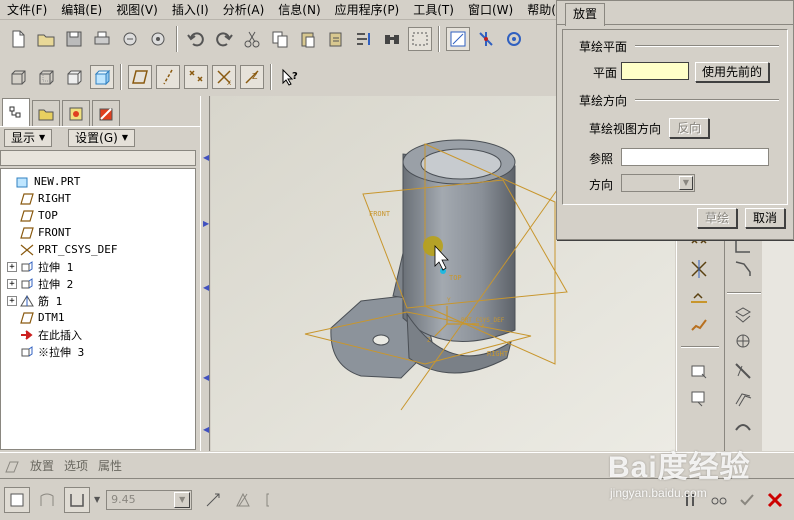  I want to click on tree-item: + 拉伸 1, so click(98, 266).